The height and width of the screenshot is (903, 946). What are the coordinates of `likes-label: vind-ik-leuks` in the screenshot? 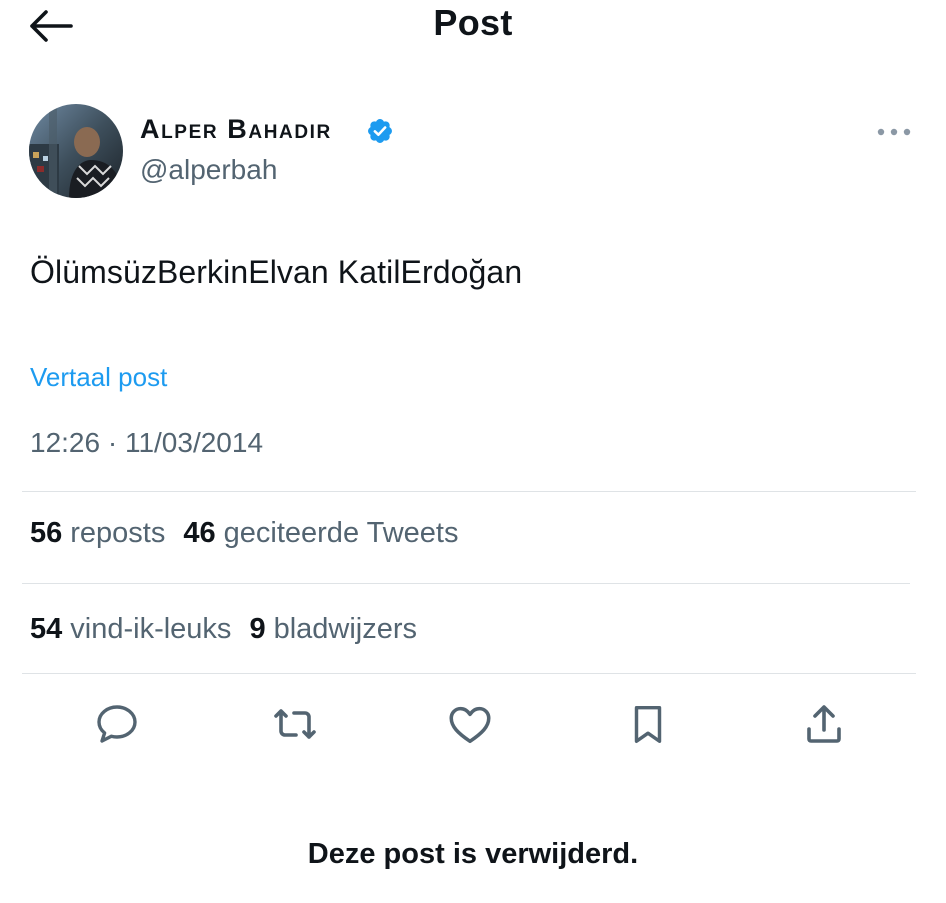 It's located at (151, 629).